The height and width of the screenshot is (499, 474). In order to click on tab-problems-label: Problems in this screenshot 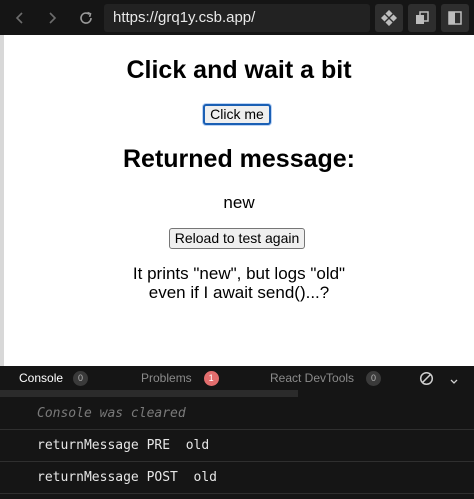, I will do `click(166, 378)`.